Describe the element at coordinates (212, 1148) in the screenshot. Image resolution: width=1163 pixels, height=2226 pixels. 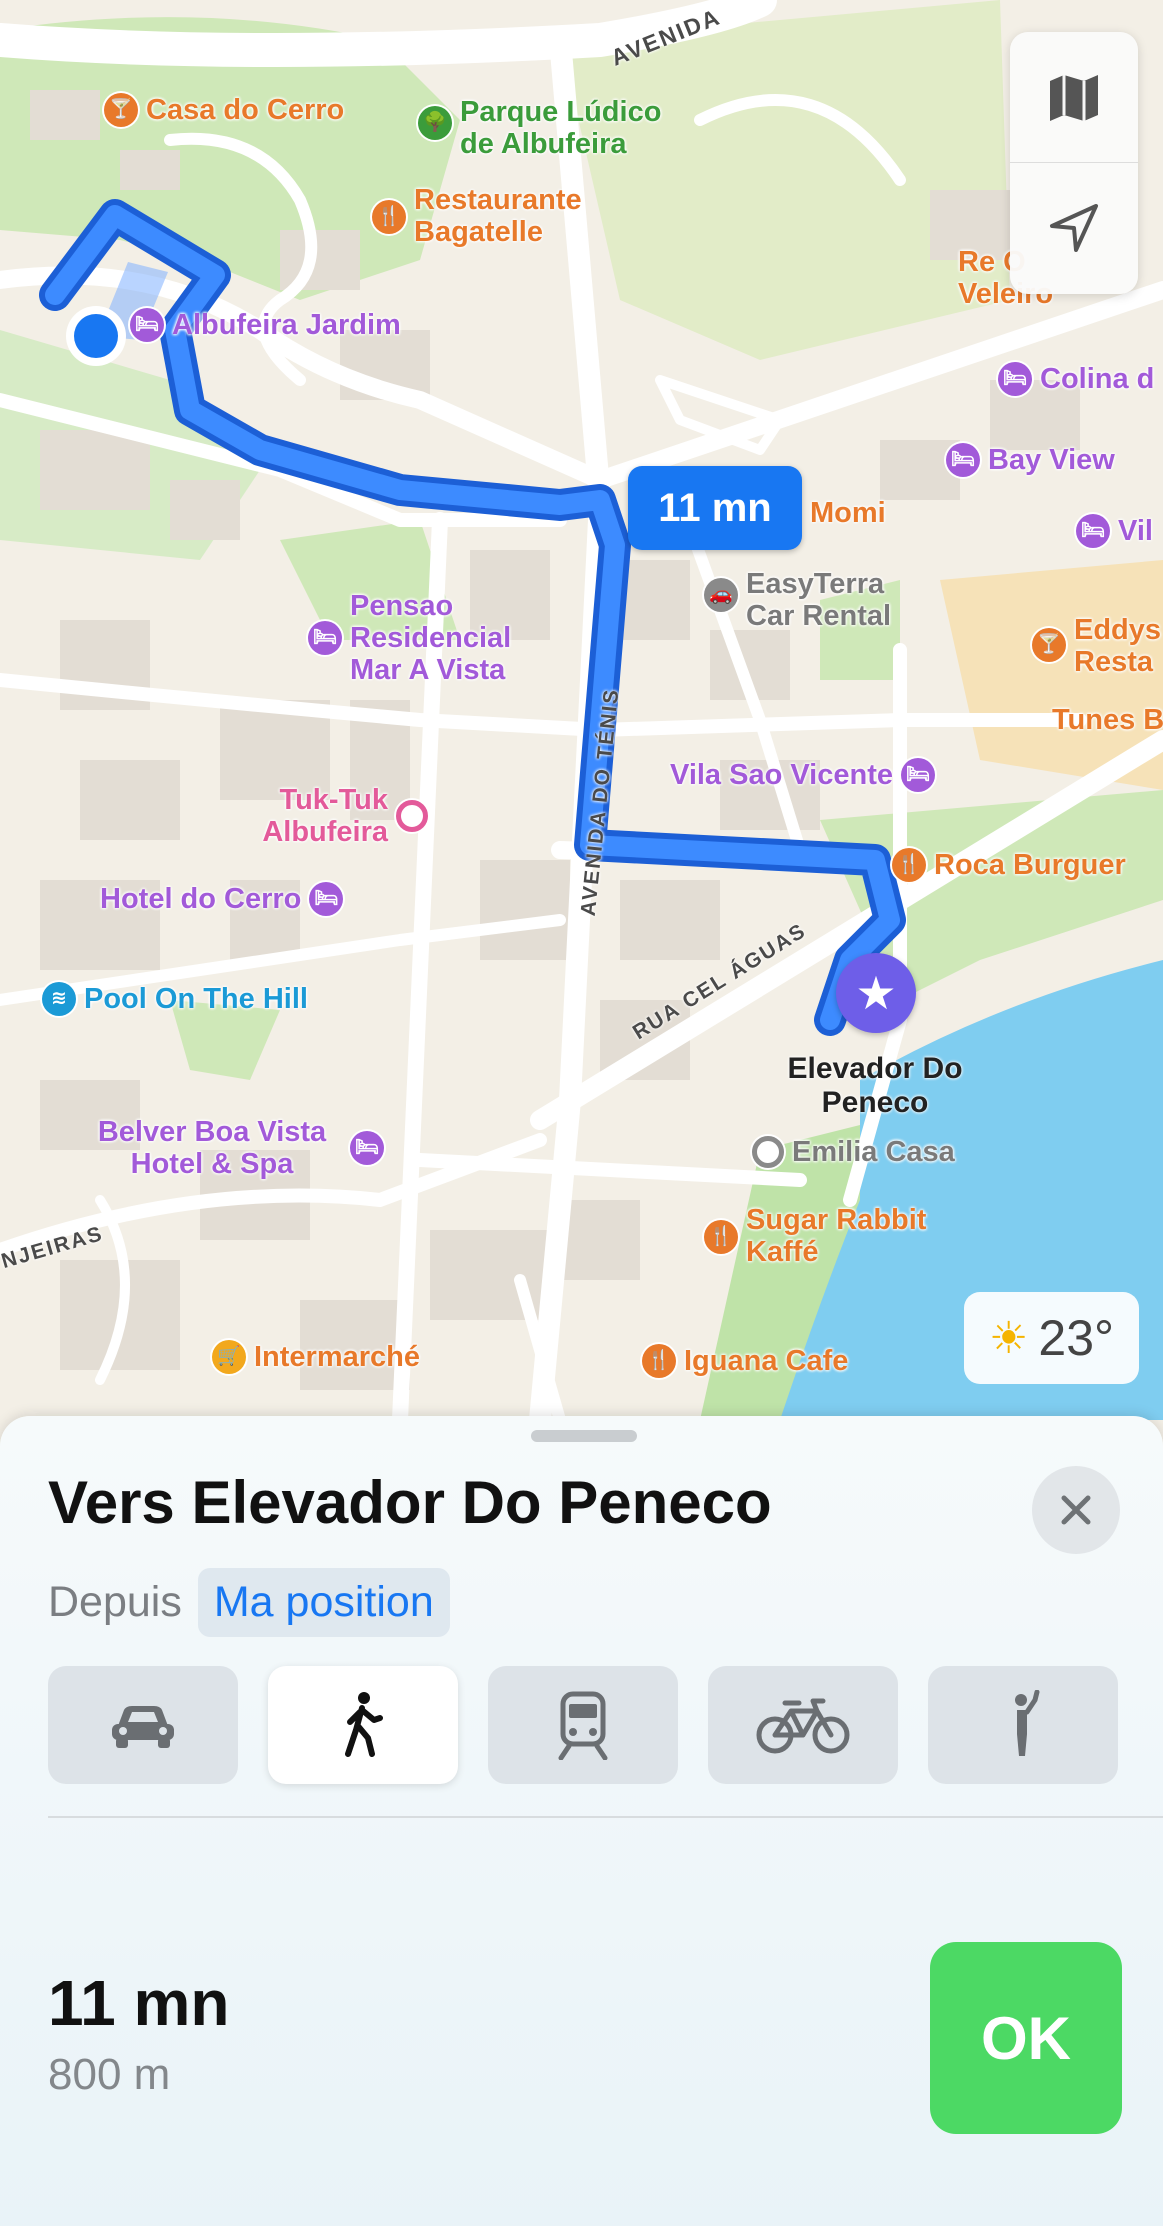
I see `poi-label: Belver Boa Vista Hotel & Spa` at that location.